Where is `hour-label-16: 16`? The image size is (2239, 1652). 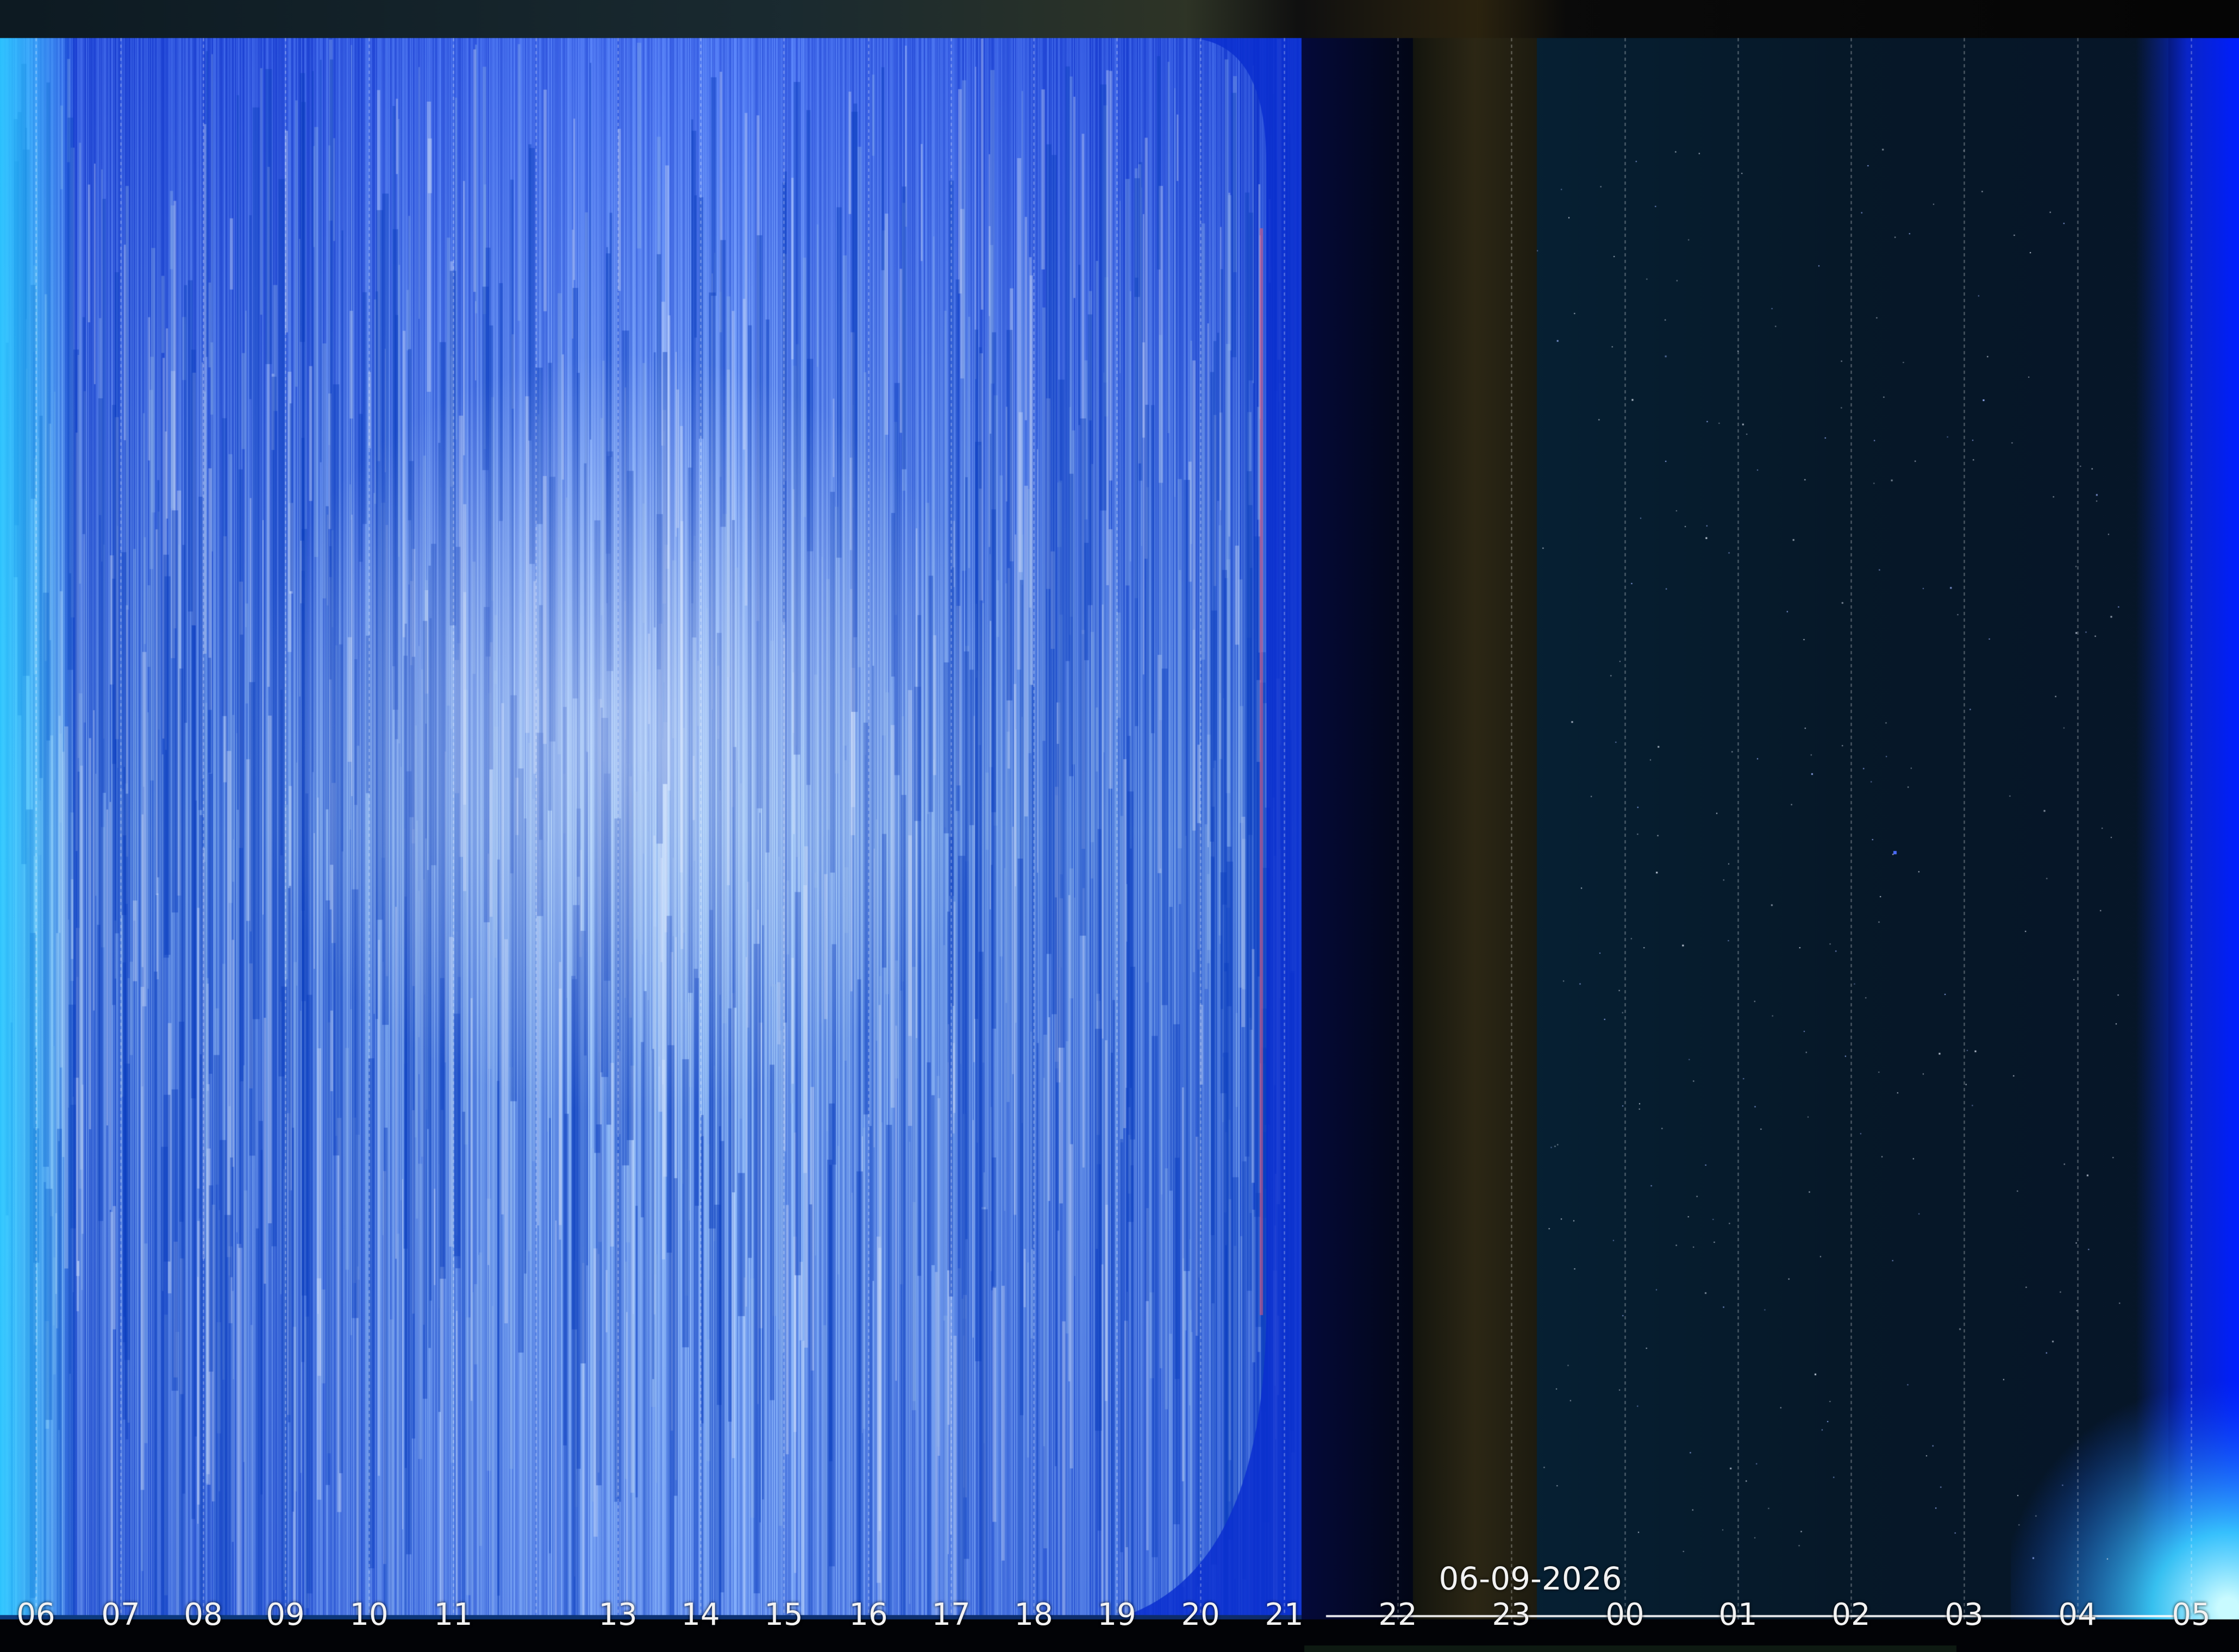 hour-label-16: 16 is located at coordinates (868, 1614).